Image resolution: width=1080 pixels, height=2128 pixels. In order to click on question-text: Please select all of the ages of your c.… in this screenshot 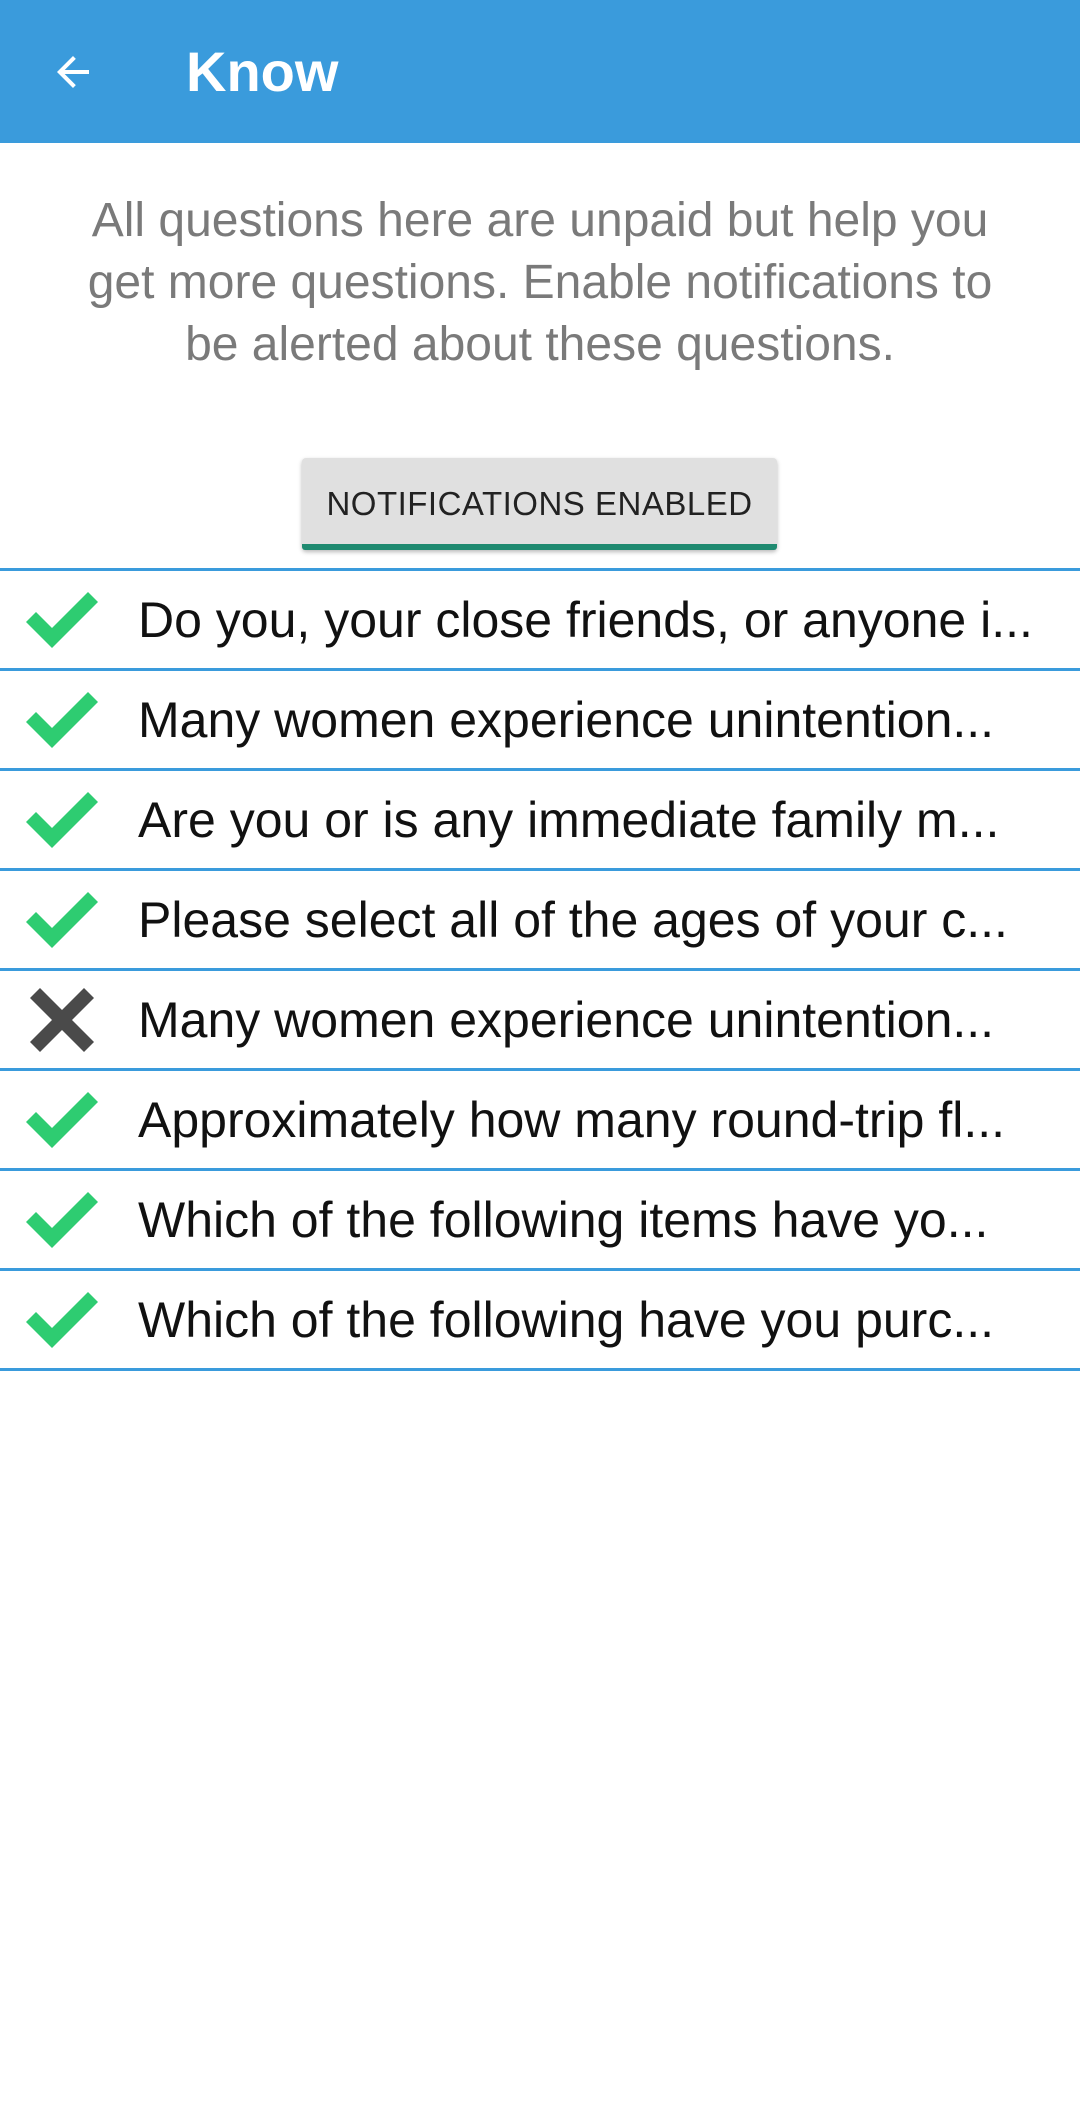, I will do `click(573, 919)`.